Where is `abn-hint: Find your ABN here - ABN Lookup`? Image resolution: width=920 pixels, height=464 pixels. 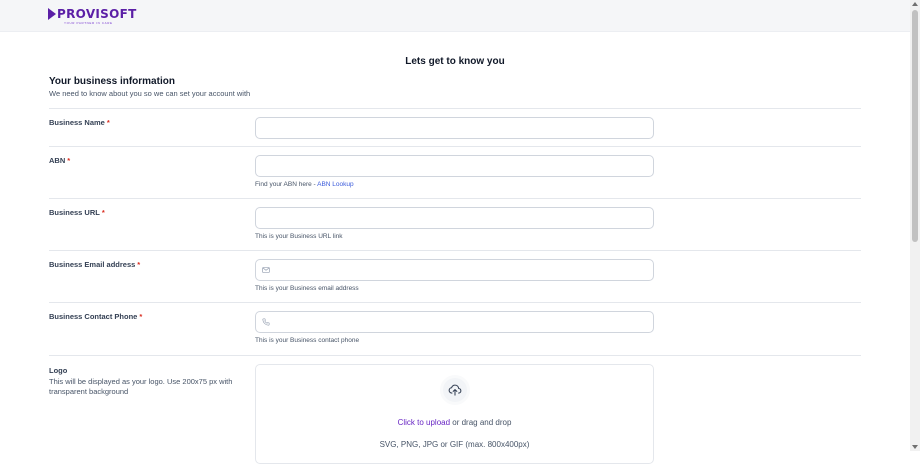 abn-hint: Find your ABN here - ABN Lookup is located at coordinates (304, 184).